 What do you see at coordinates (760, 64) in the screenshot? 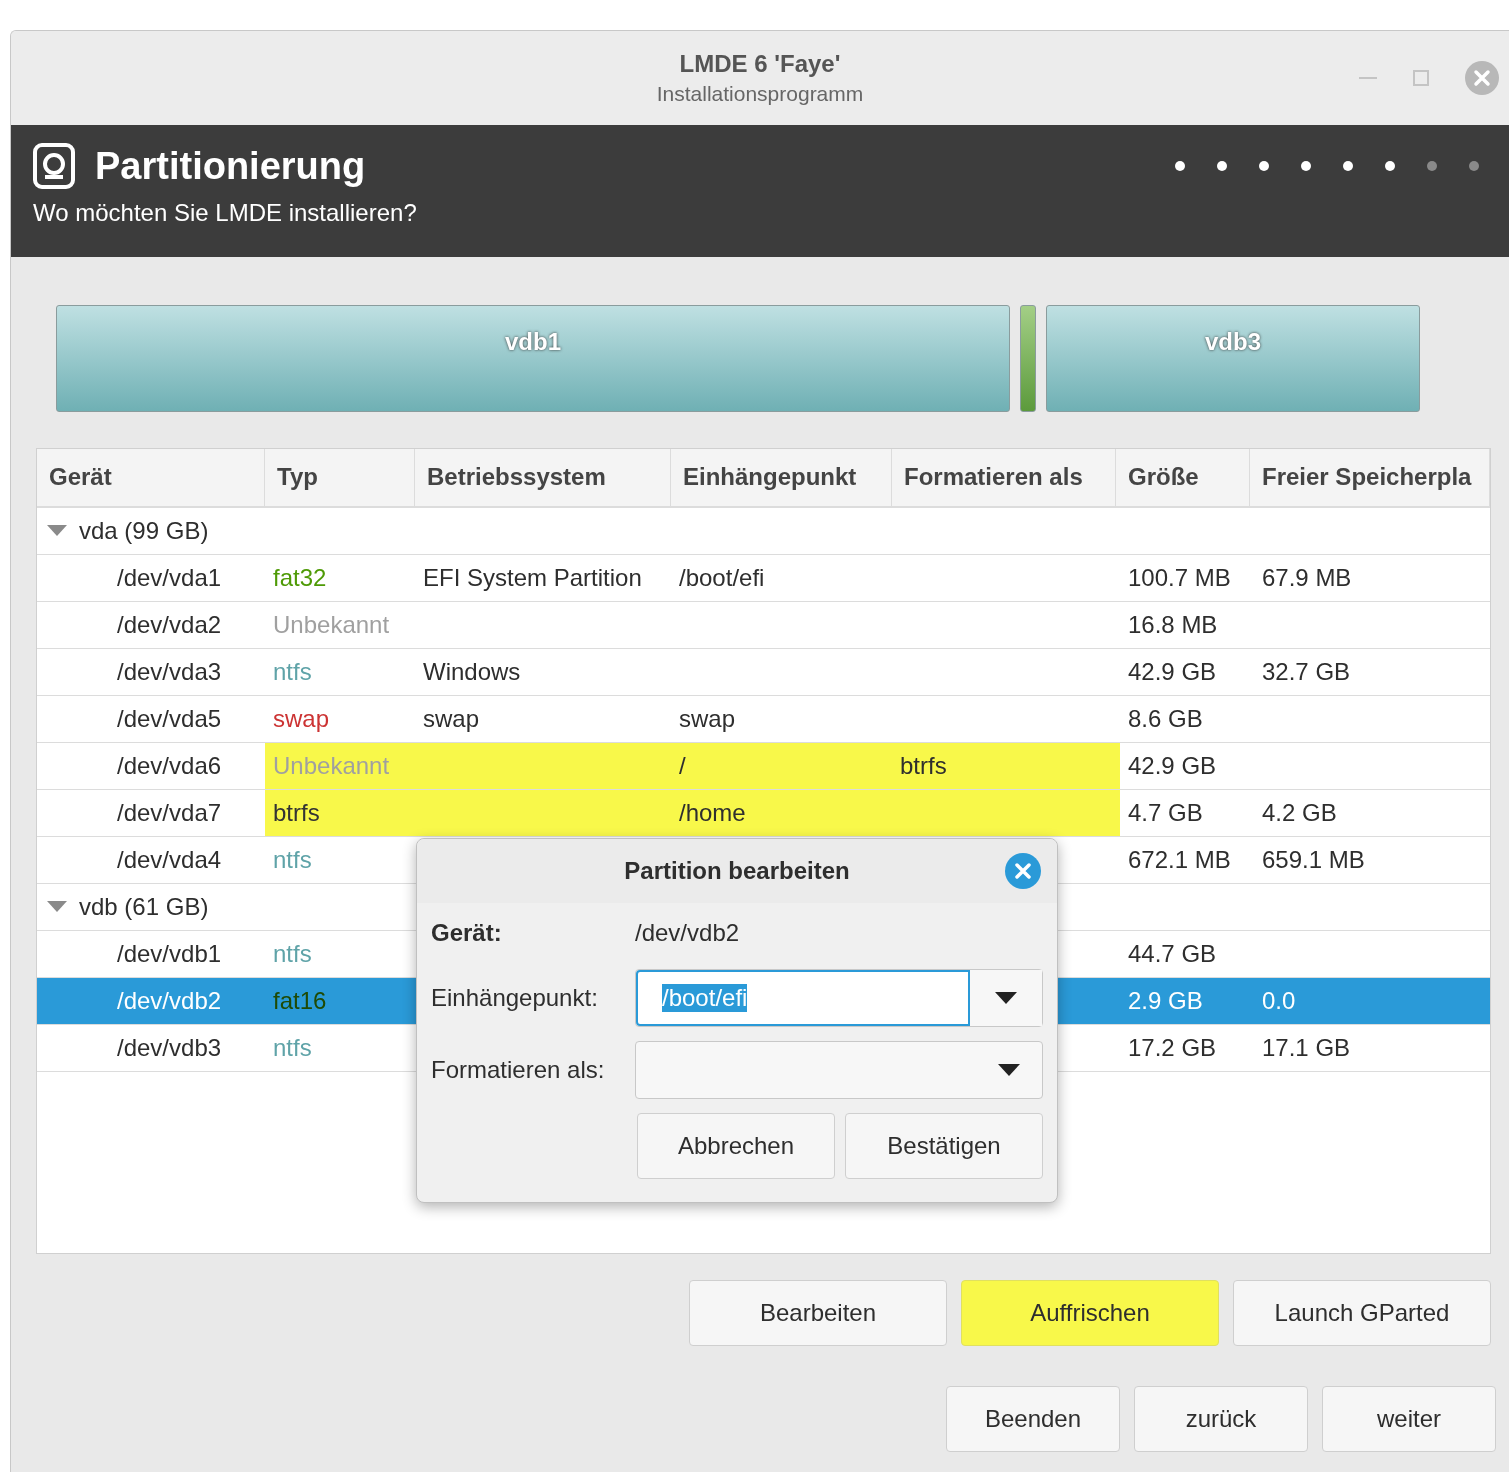
I see `window-title: LMDE 6 'Faye'` at bounding box center [760, 64].